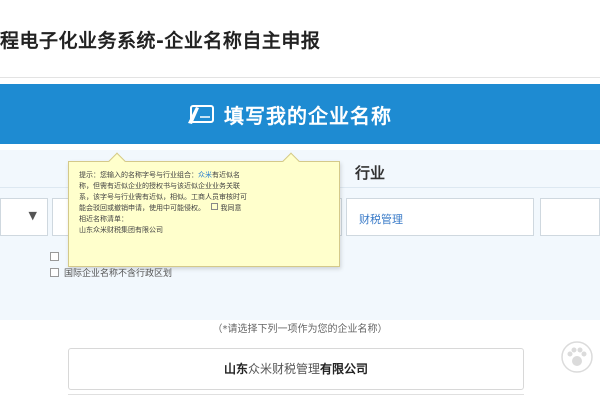  What do you see at coordinates (121, 230) in the screenshot?
I see `tooltip-line-6: 山东众米财税集团有限公司` at bounding box center [121, 230].